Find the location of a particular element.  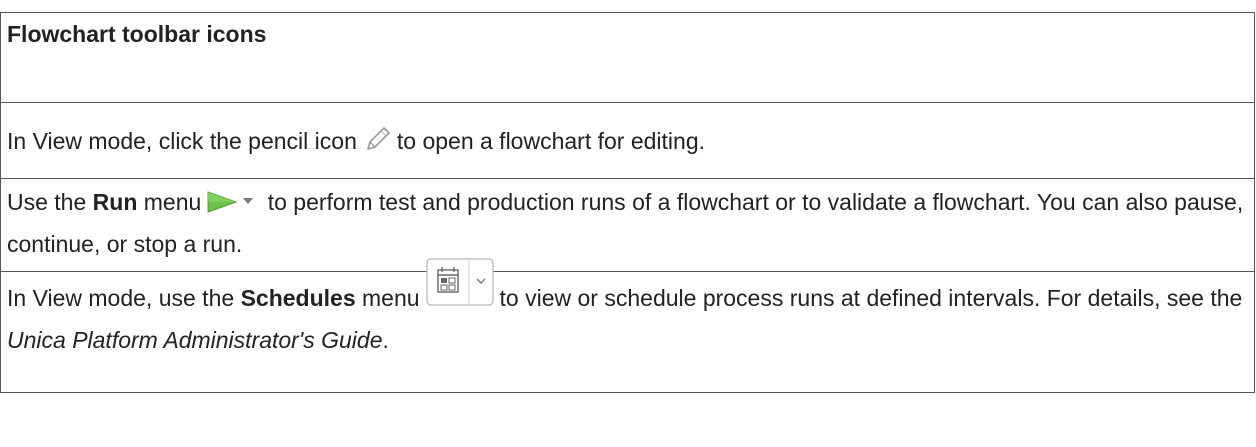

row2-use: Use the is located at coordinates (50, 202).